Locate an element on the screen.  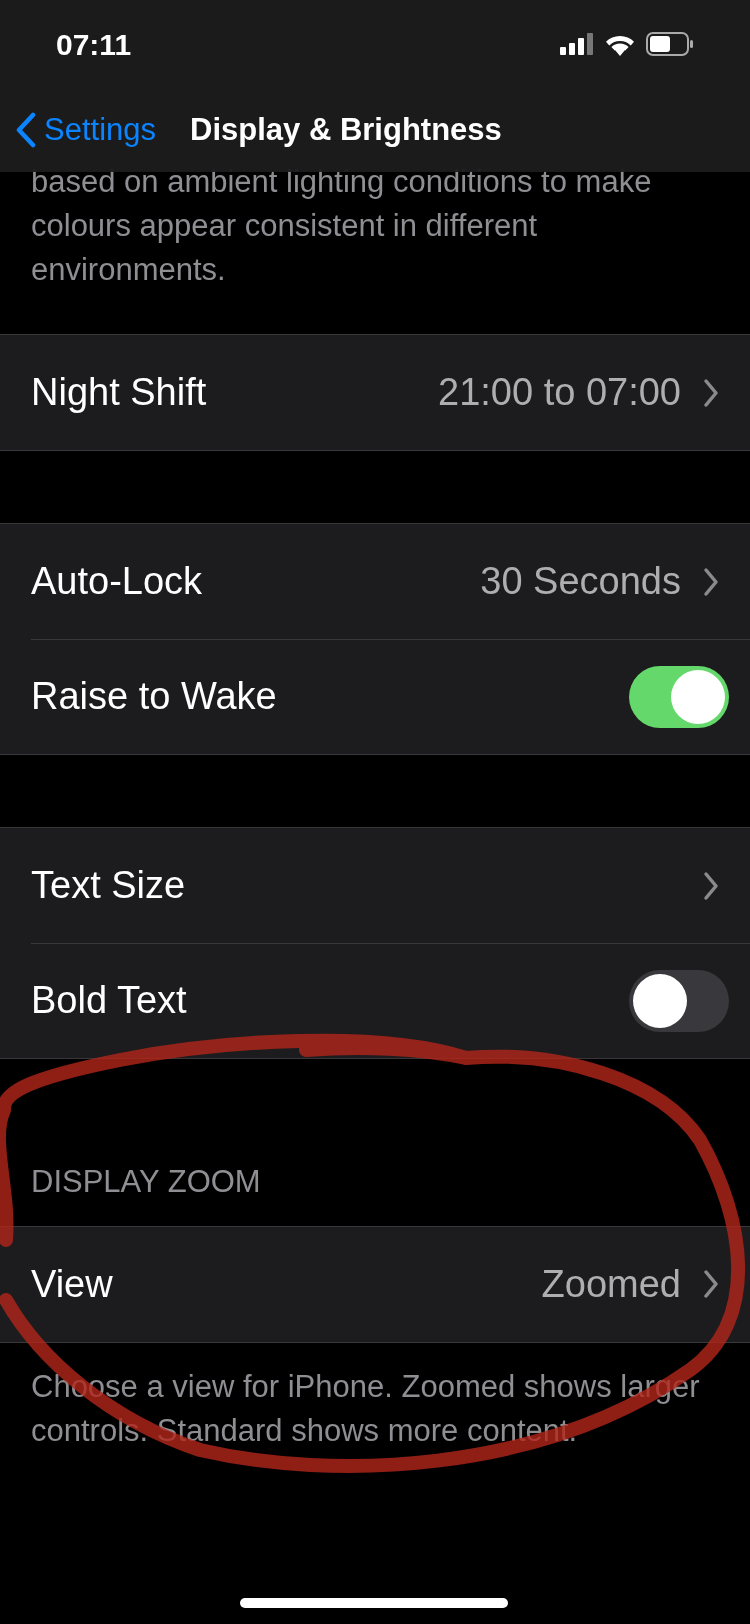
row-label: View is located at coordinates (72, 1284).